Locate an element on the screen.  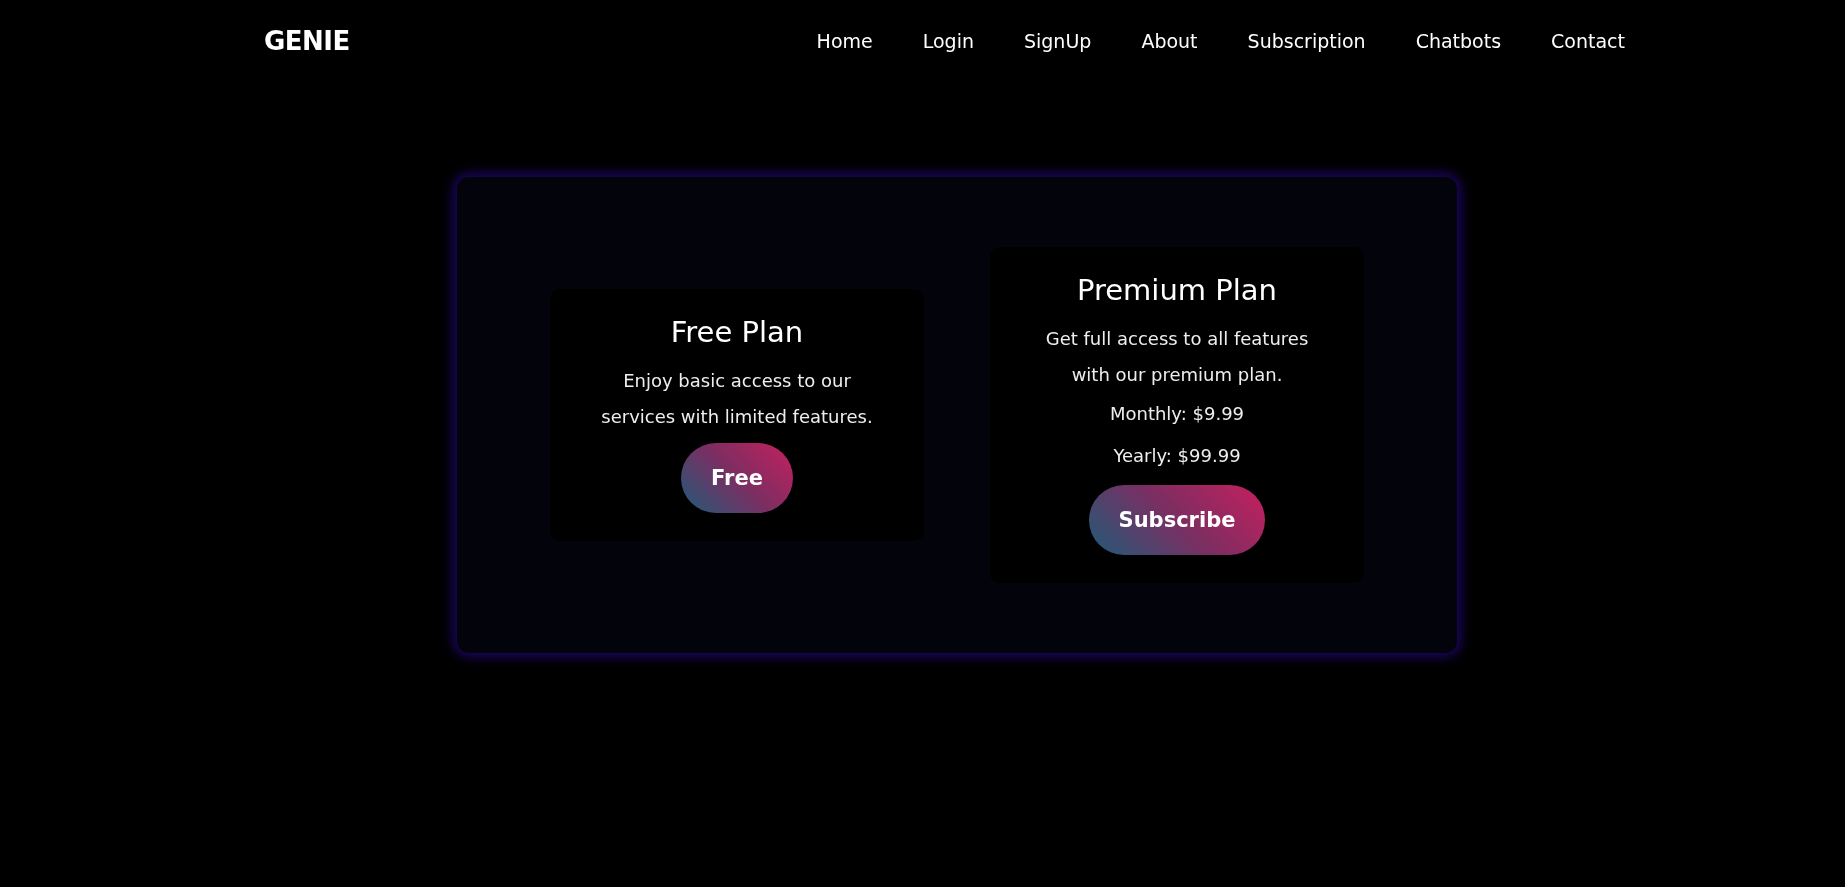
nav-link: Home is located at coordinates (844, 41).